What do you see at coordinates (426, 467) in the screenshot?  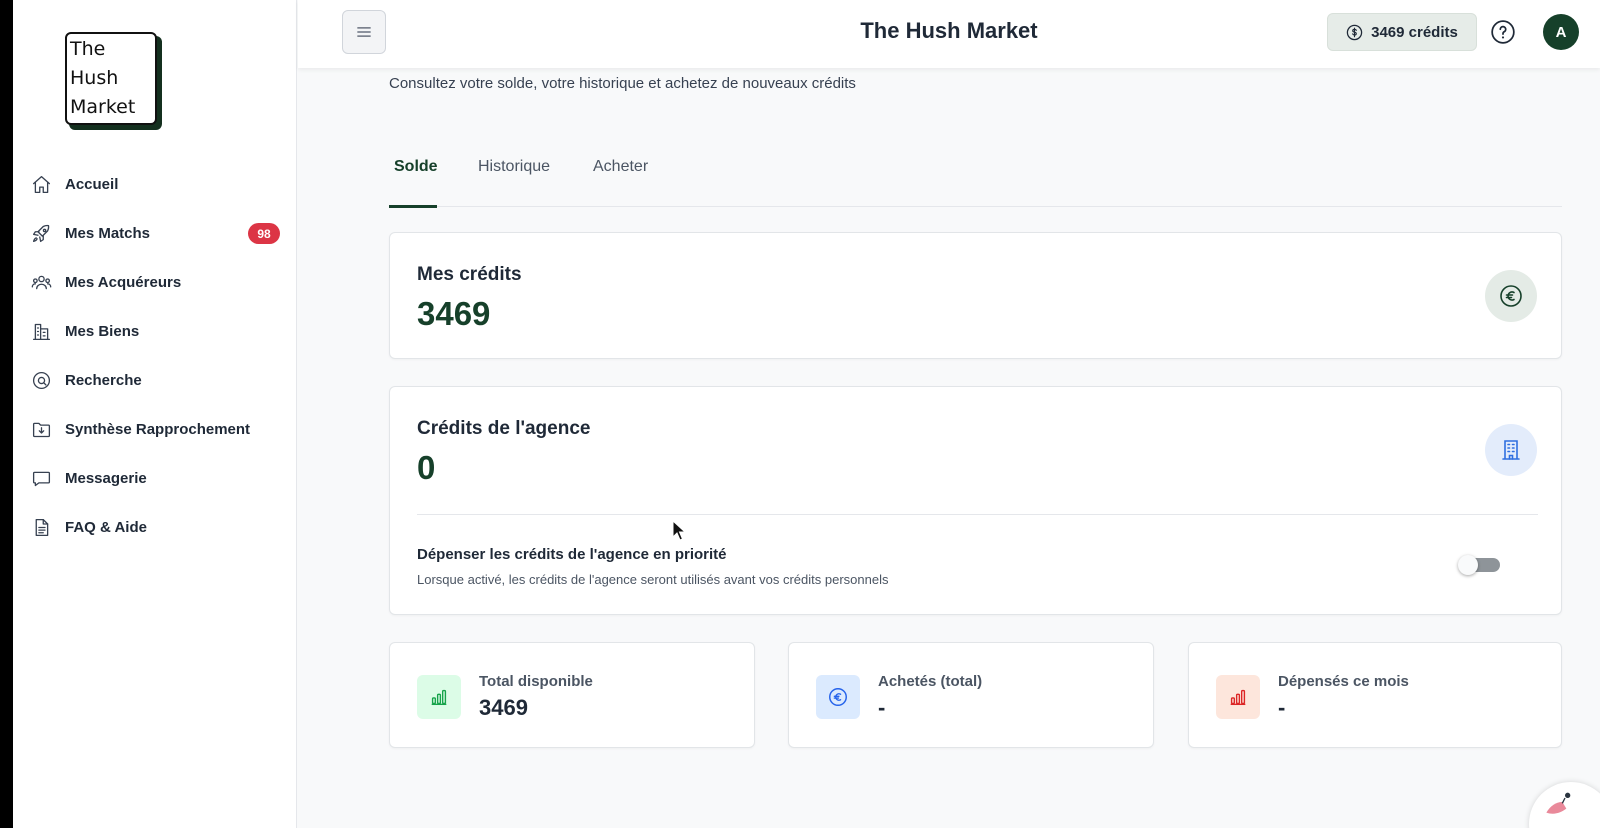 I see `agency-credits-value: 0` at bounding box center [426, 467].